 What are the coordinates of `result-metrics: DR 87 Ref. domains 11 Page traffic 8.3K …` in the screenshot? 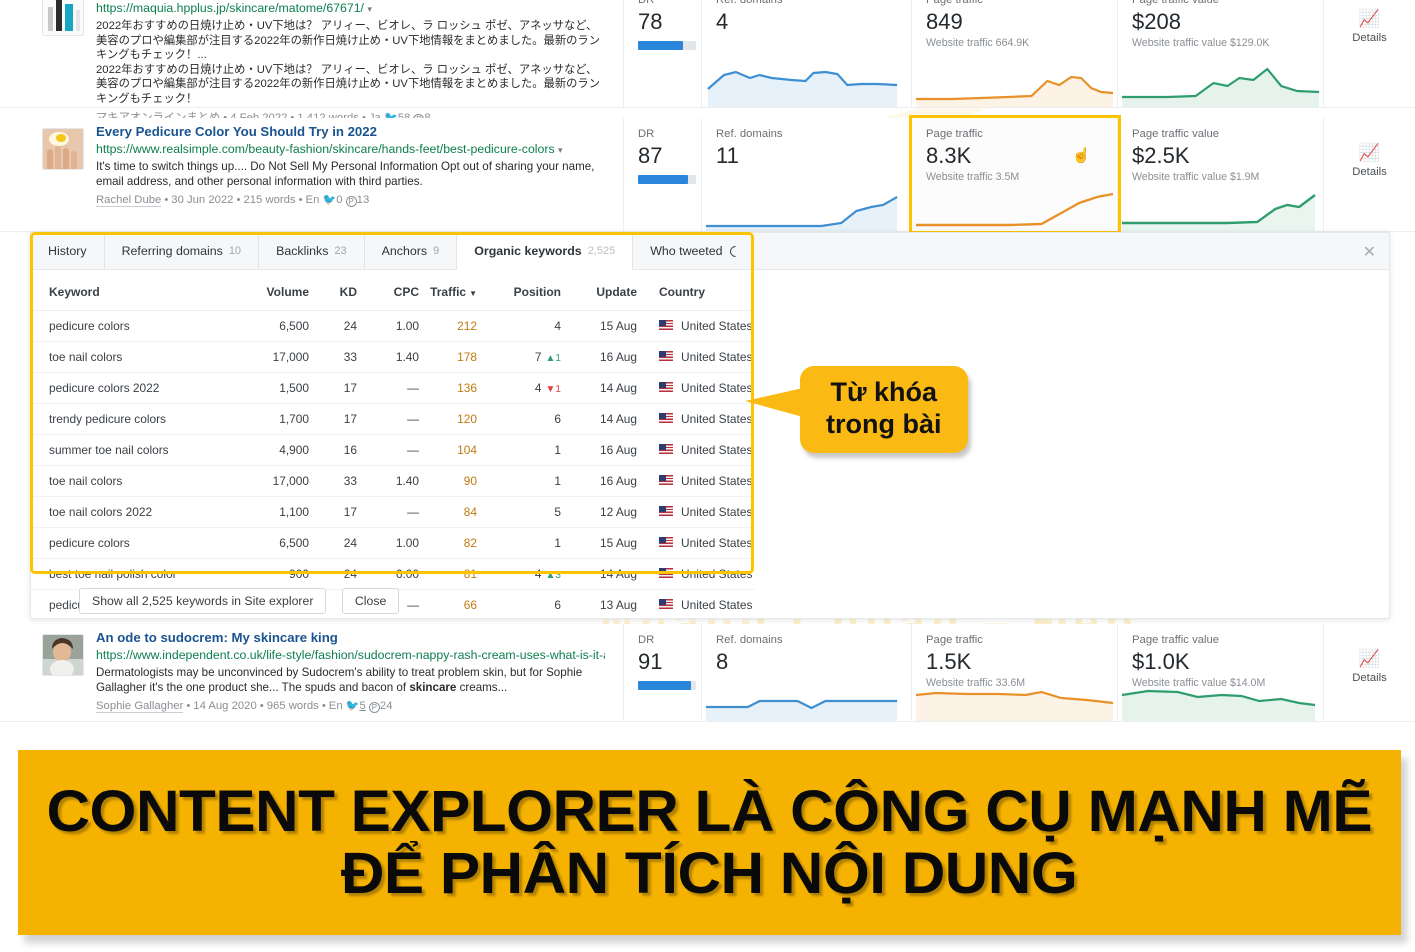 It's located at (1019, 174).